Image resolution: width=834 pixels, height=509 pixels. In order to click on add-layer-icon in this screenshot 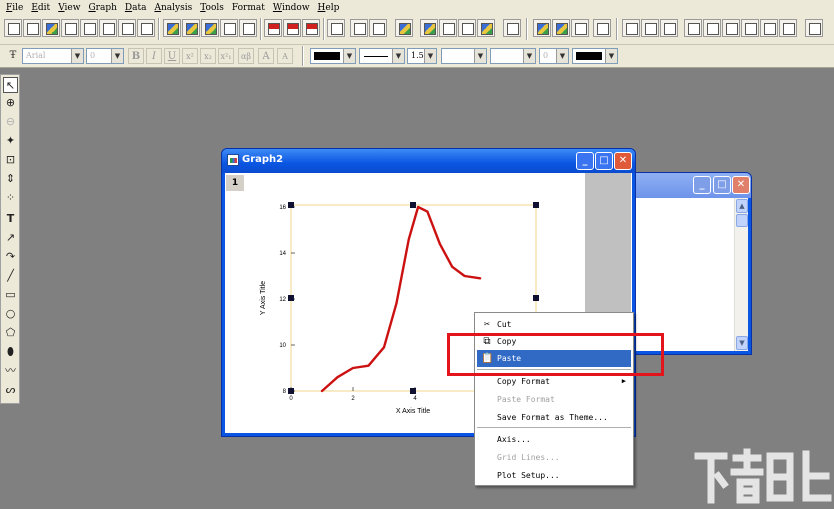, I will do `click(602, 28)`.